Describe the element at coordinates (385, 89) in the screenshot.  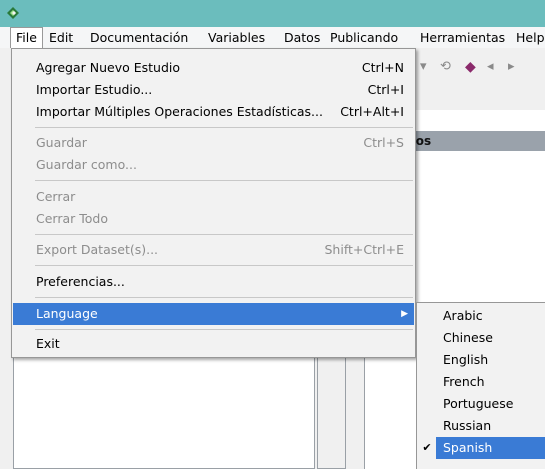
I see `menu-item-shortcut: Ctrl+I` at that location.